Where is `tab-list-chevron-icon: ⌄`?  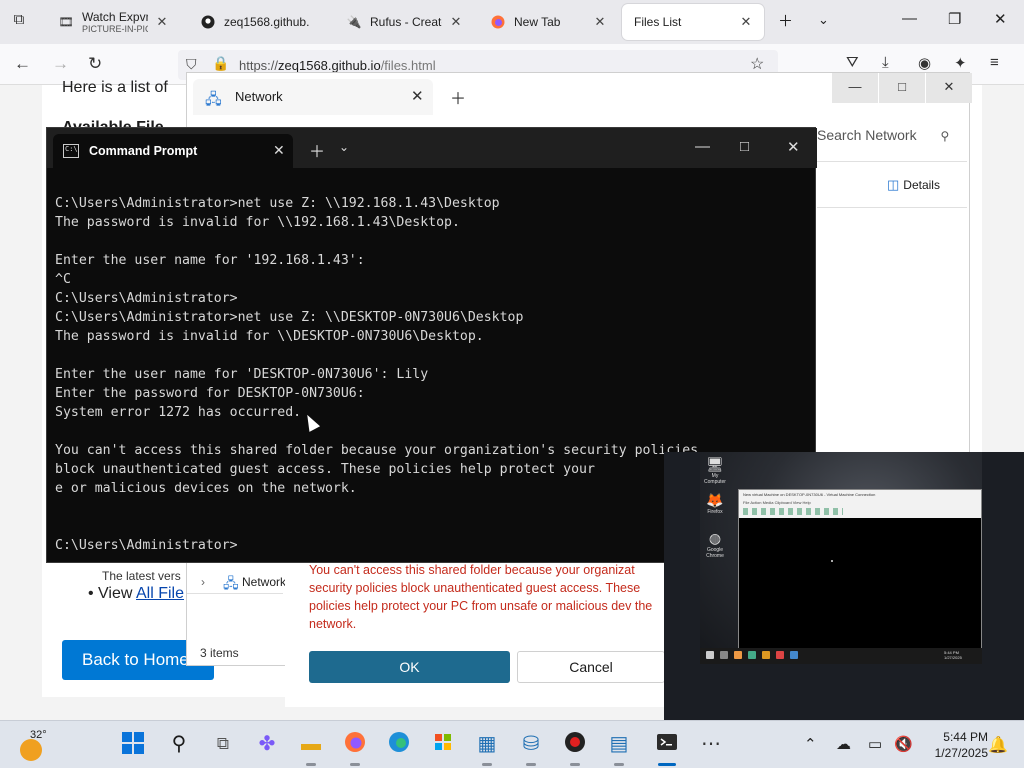 tab-list-chevron-icon: ⌄ is located at coordinates (823, 20).